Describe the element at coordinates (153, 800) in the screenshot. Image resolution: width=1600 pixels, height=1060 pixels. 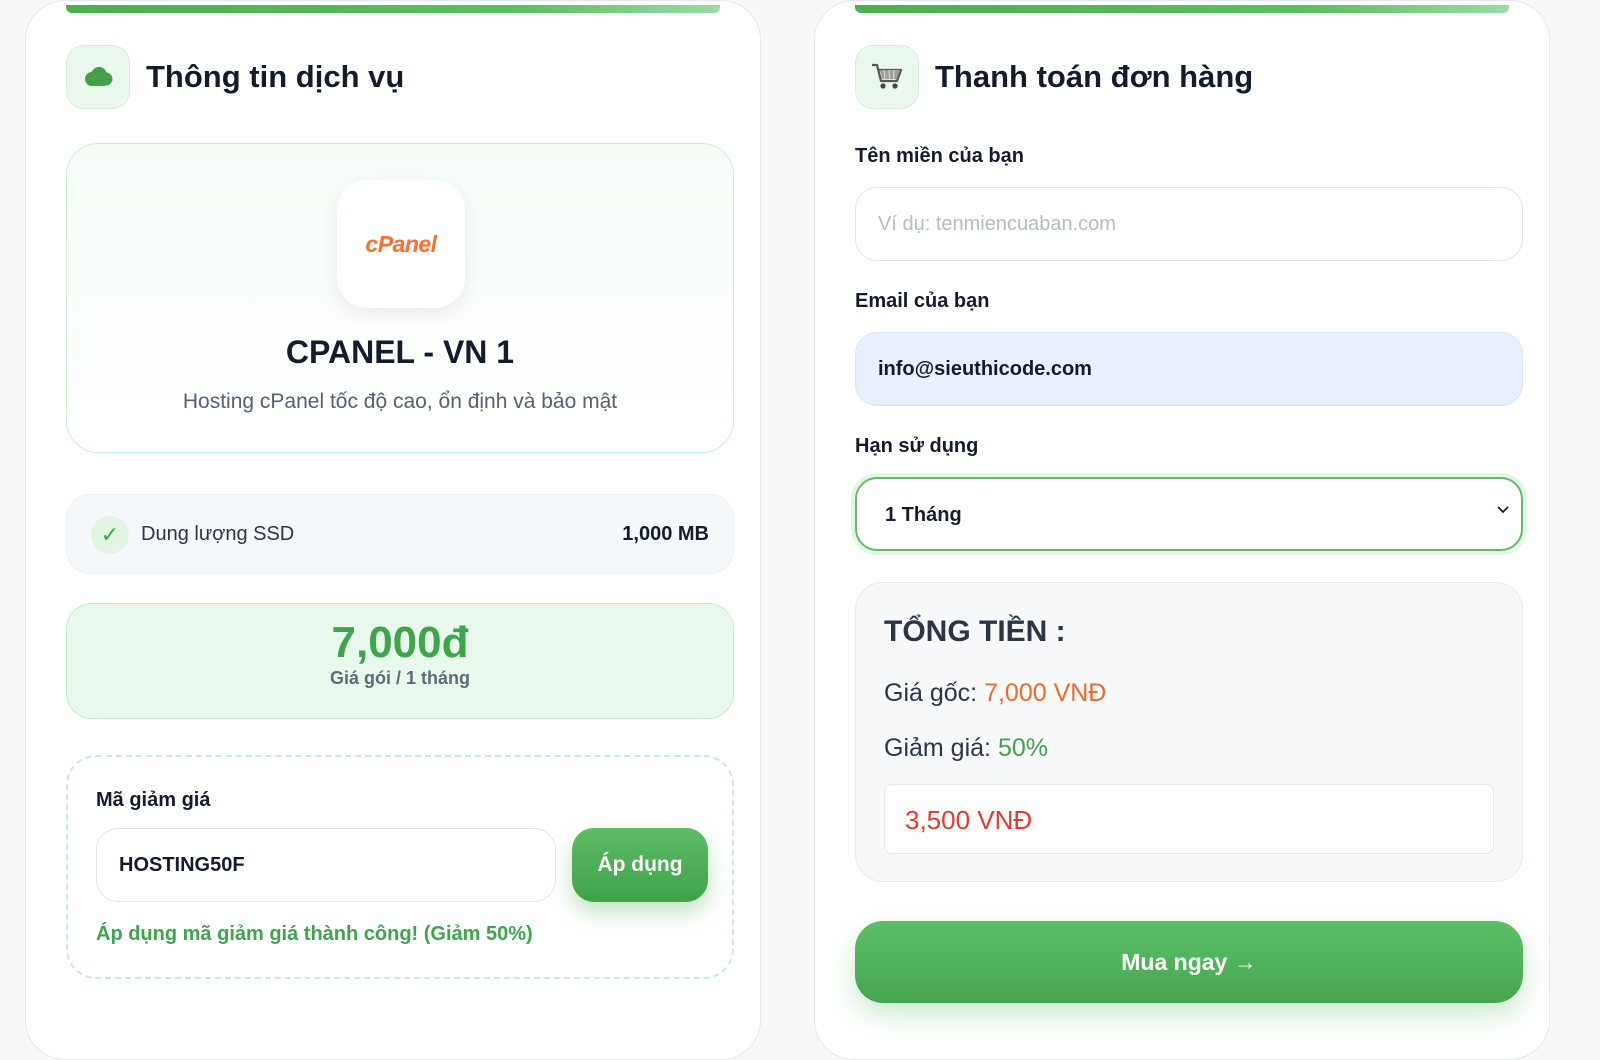
I see `coupon-label: Mã giảm giá` at that location.